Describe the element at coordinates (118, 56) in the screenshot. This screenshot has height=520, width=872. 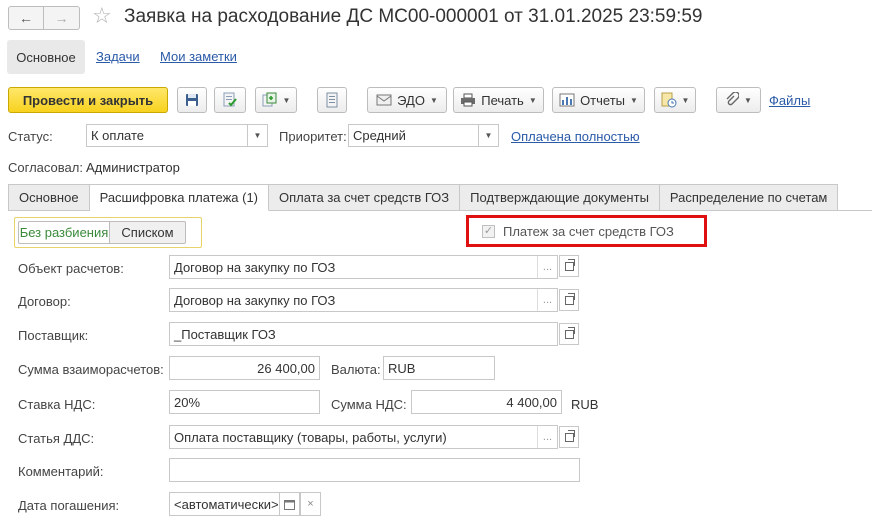
I see `nav-tasks: Задачи` at that location.